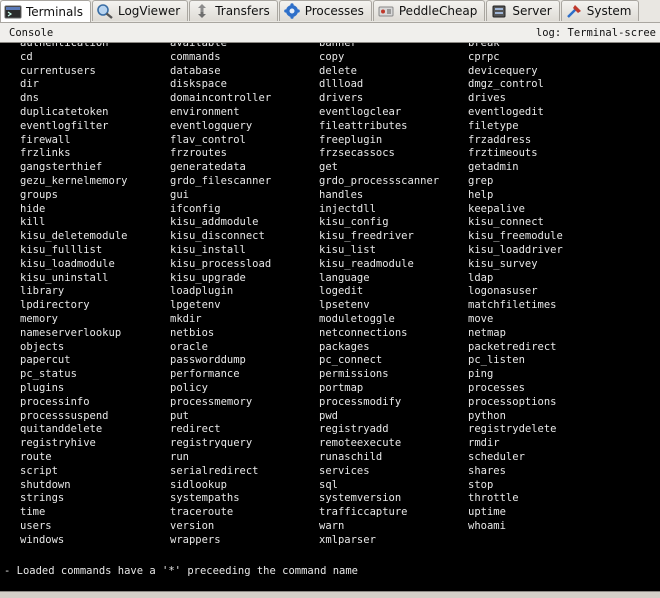 This screenshot has height=598, width=660. What do you see at coordinates (214, 222) in the screenshot?
I see `command-name: kisu_addmodule` at bounding box center [214, 222].